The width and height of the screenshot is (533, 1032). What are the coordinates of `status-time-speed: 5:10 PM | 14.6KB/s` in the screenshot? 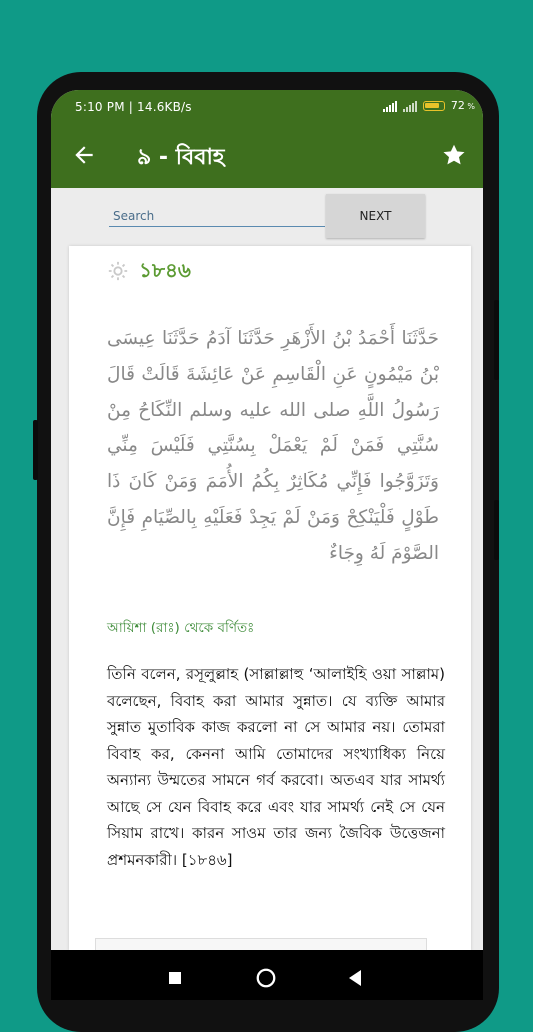 It's located at (133, 107).